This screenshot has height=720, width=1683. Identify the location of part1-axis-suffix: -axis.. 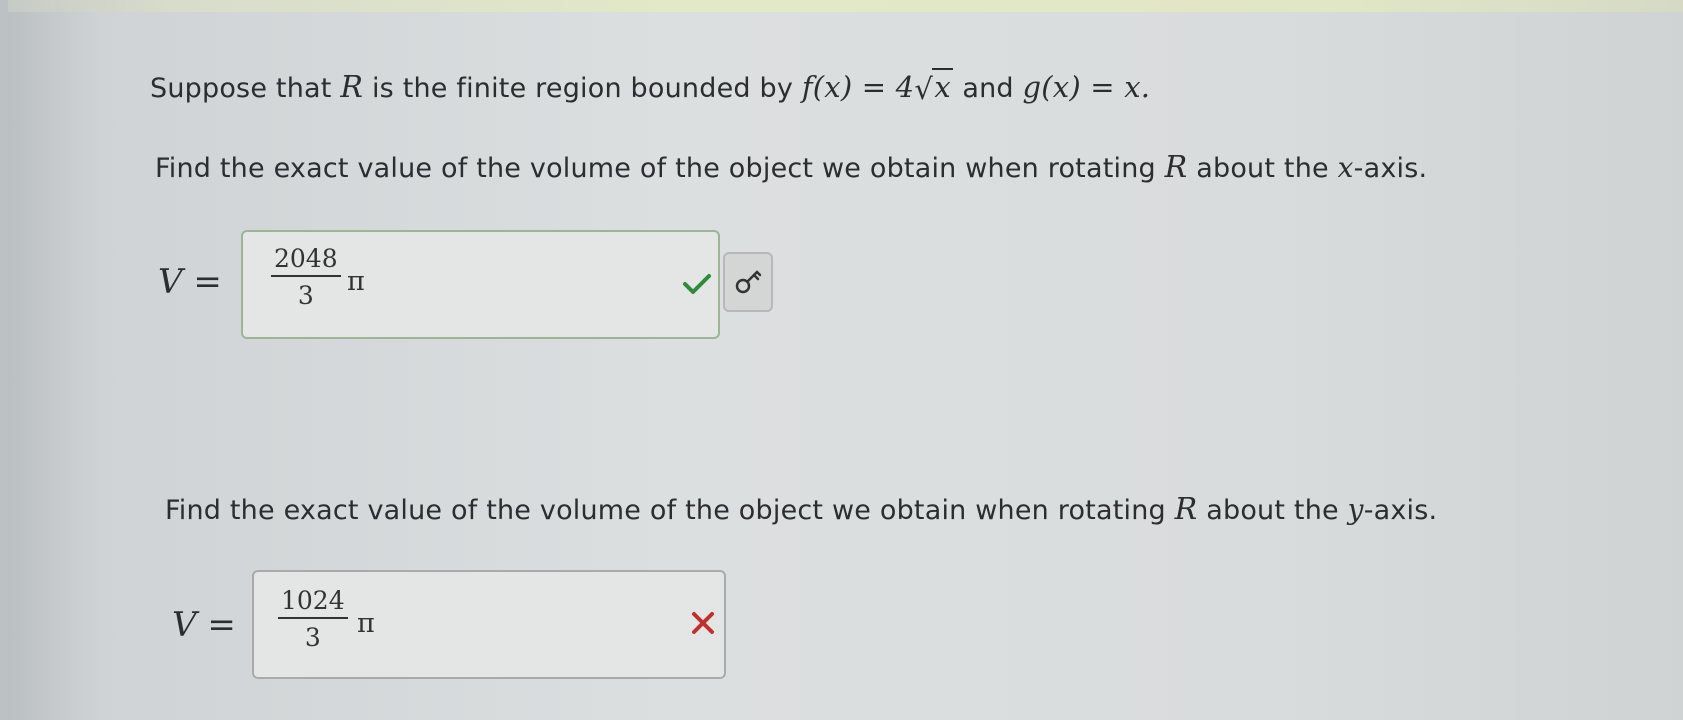
(1390, 168).